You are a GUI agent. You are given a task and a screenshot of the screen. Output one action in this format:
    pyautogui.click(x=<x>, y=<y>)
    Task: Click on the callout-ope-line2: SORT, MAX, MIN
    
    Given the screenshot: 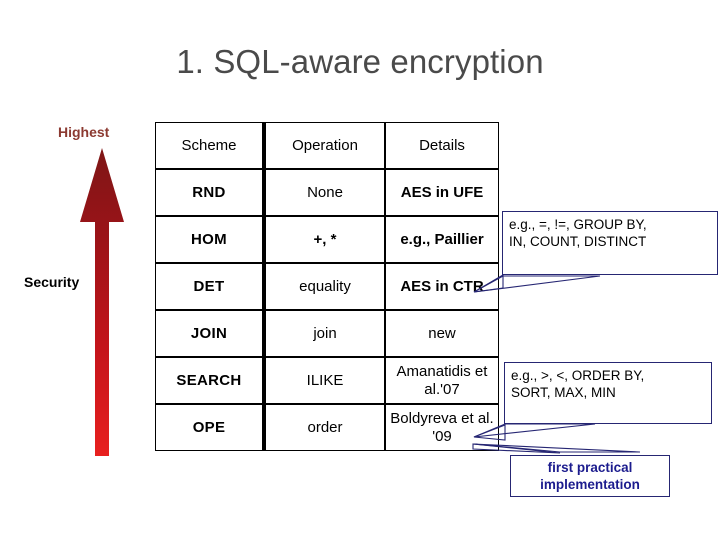 What is the action you would take?
    pyautogui.click(x=563, y=392)
    